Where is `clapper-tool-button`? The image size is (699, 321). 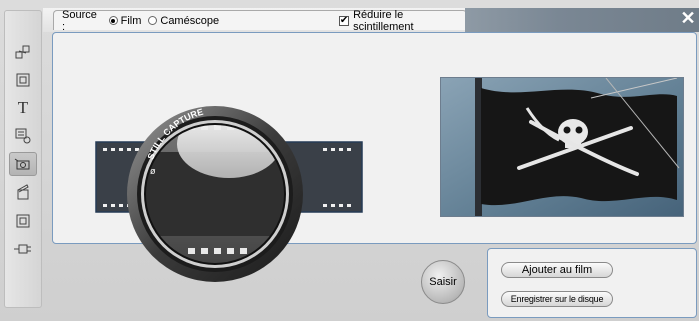 clapper-tool-button is located at coordinates (23, 192).